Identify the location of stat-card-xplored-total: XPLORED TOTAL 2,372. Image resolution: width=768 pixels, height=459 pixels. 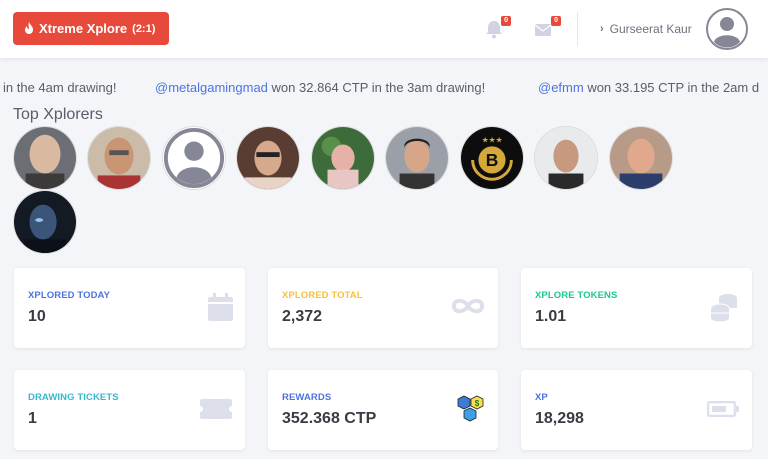
(383, 308).